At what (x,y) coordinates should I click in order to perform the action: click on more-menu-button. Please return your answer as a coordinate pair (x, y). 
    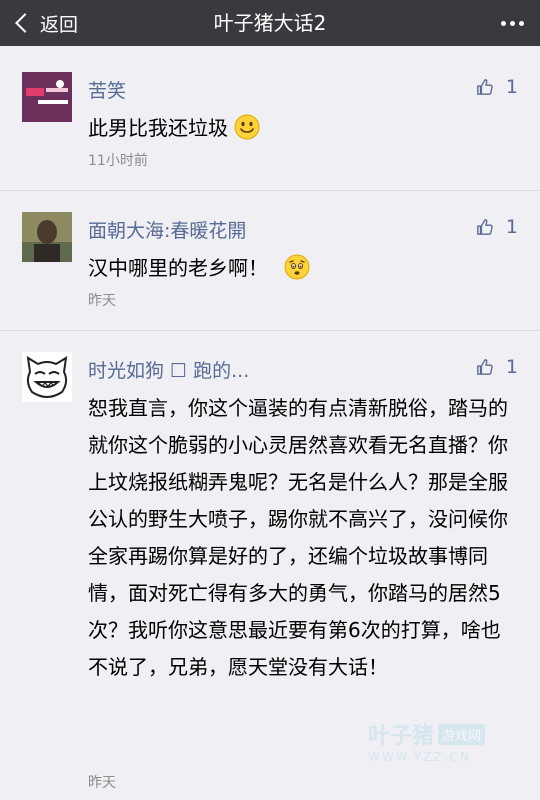
    Looking at the image, I should click on (512, 23).